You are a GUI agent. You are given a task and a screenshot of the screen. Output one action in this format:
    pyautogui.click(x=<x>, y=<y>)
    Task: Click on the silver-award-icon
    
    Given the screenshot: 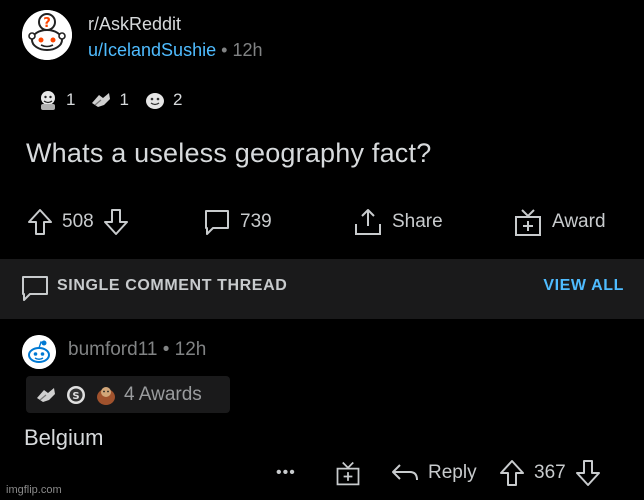 What is the action you would take?
    pyautogui.click(x=154, y=101)
    